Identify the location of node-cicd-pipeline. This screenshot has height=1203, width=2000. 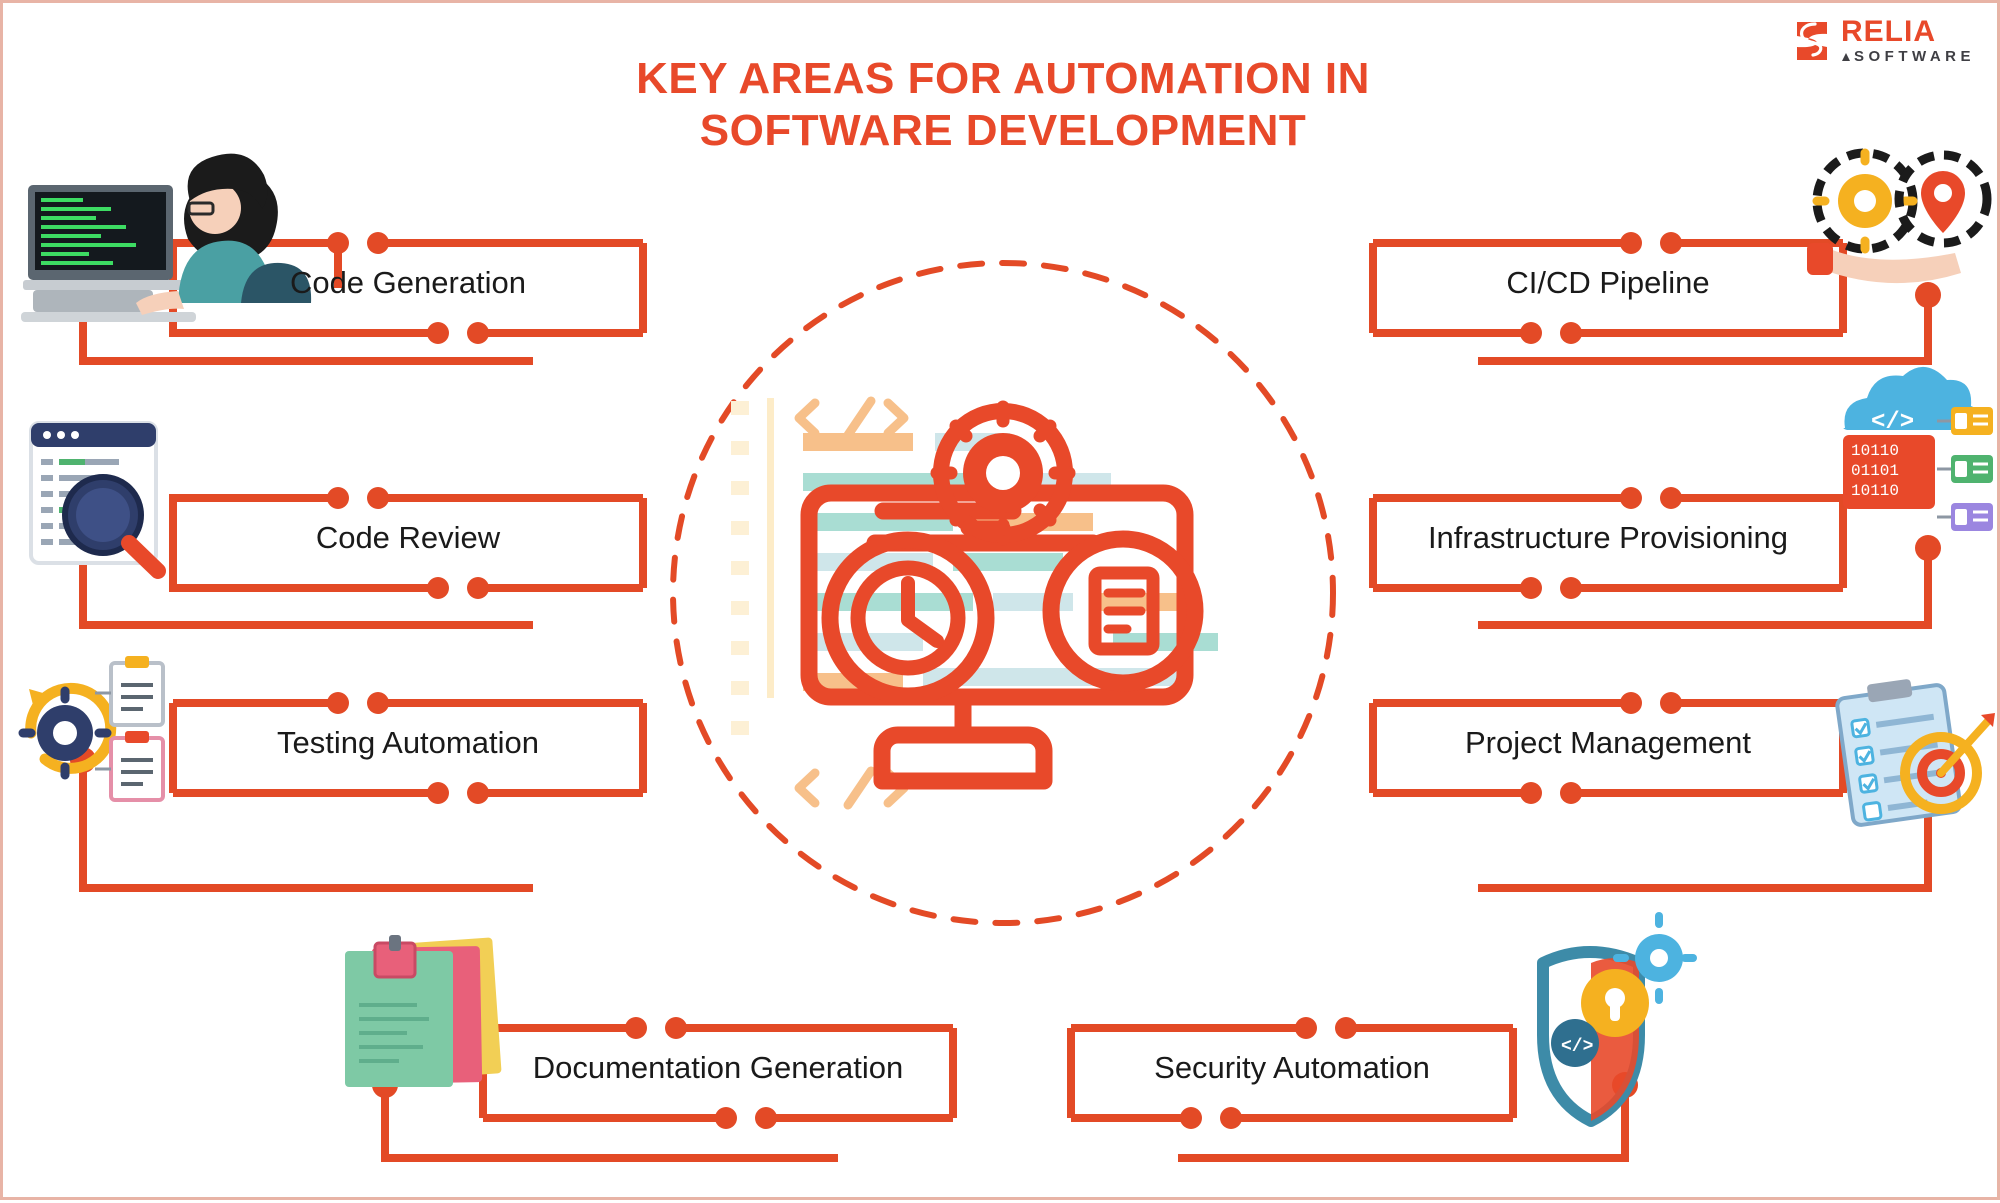
(1680, 256).